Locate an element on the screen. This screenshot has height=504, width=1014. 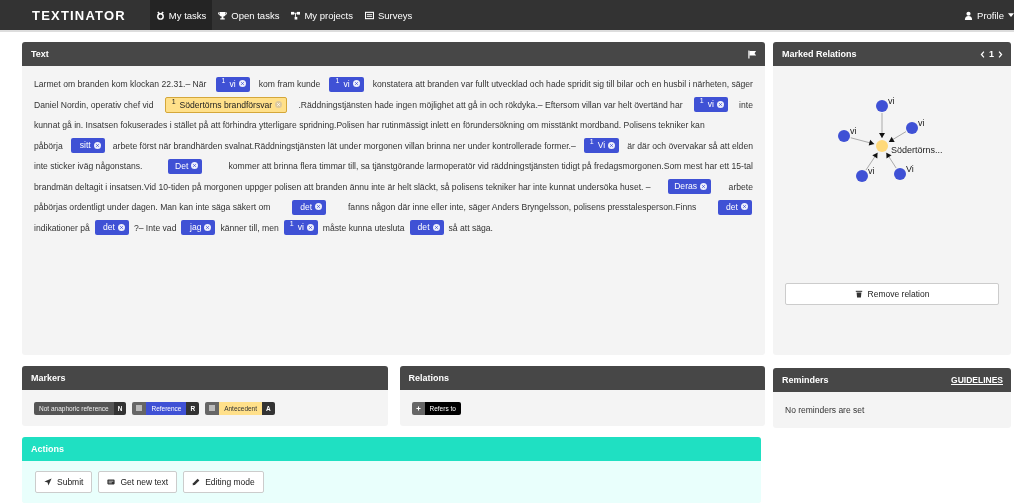
annotation-chip: $^{1}$ Södertörns brandförsvar is located at coordinates (226, 104).